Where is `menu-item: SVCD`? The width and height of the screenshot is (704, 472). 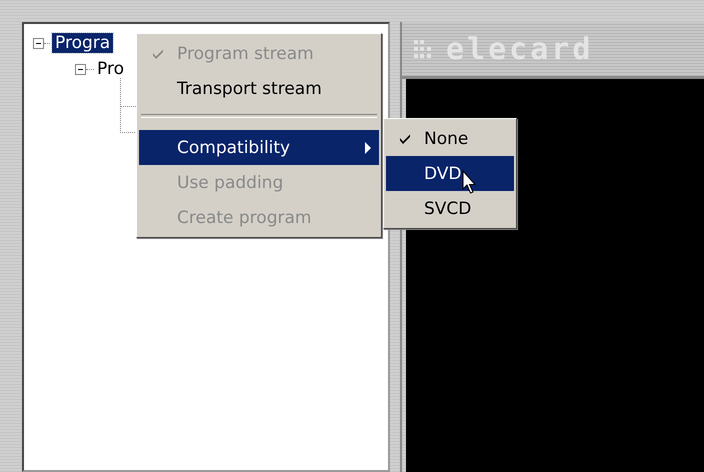
menu-item: SVCD is located at coordinates (450, 208).